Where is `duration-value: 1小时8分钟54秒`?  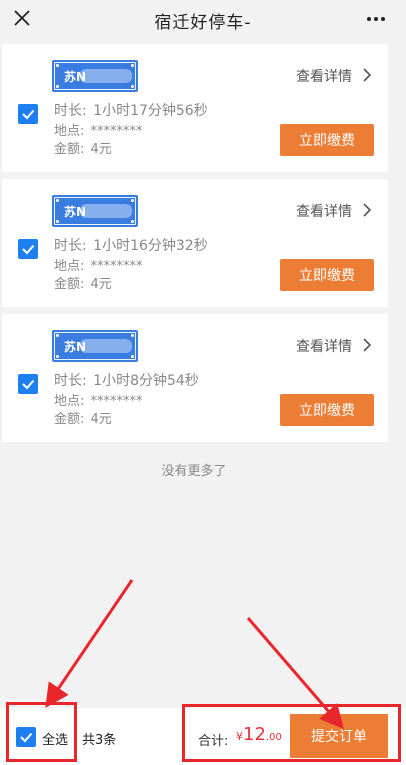 duration-value: 1小时8分钟54秒 is located at coordinates (146, 381).